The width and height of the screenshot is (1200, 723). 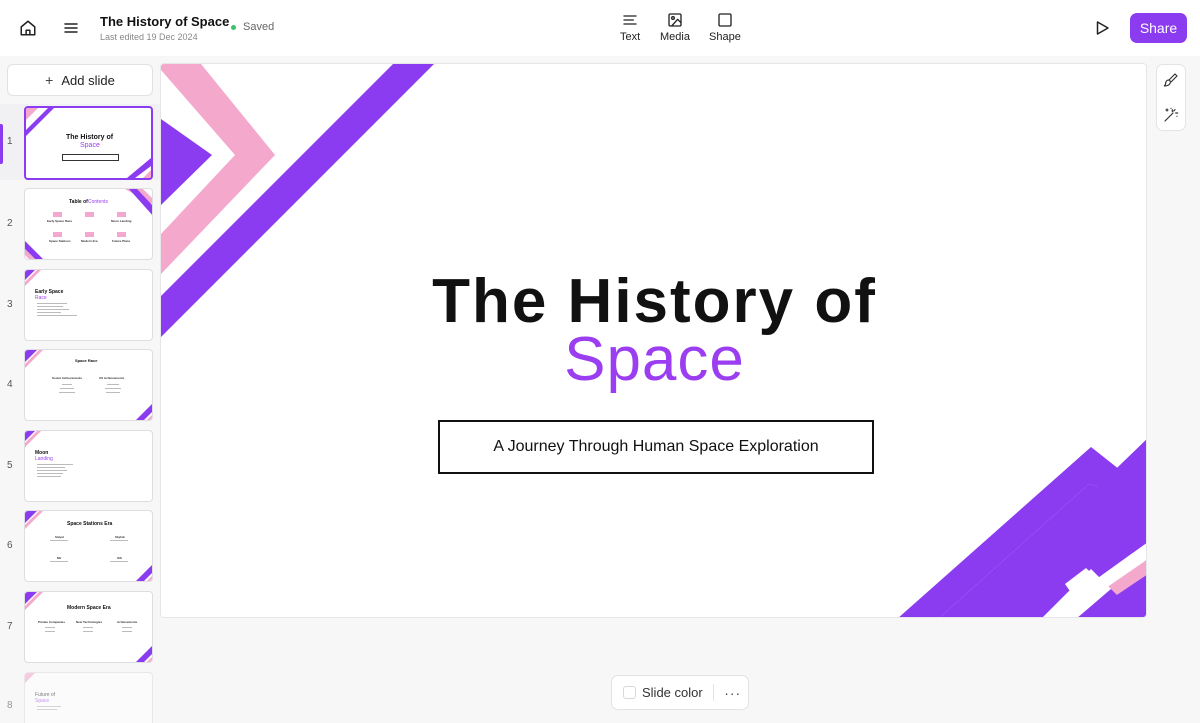 What do you see at coordinates (98, 202) in the screenshot?
I see `thumbnail-title-accent: Contents` at bounding box center [98, 202].